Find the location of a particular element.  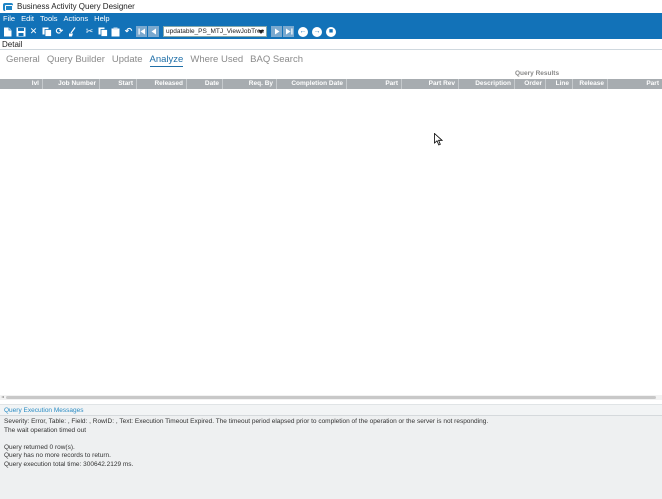

menu-help: Help is located at coordinates (101, 18).